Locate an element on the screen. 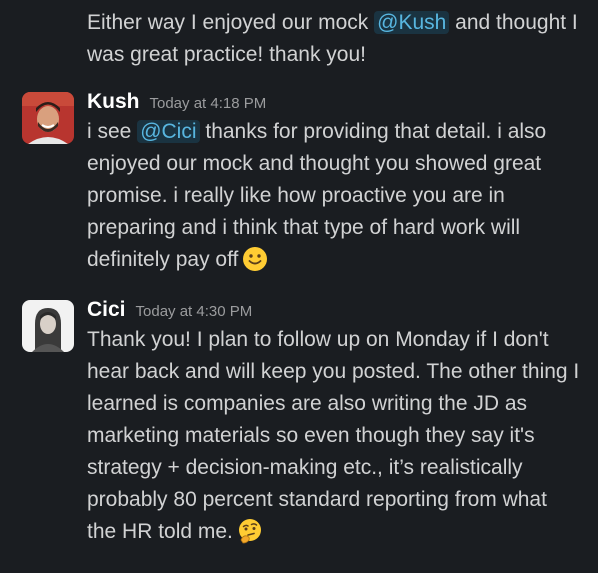 The image size is (598, 573). timestamp: Today at 4:30 PM is located at coordinates (194, 311).